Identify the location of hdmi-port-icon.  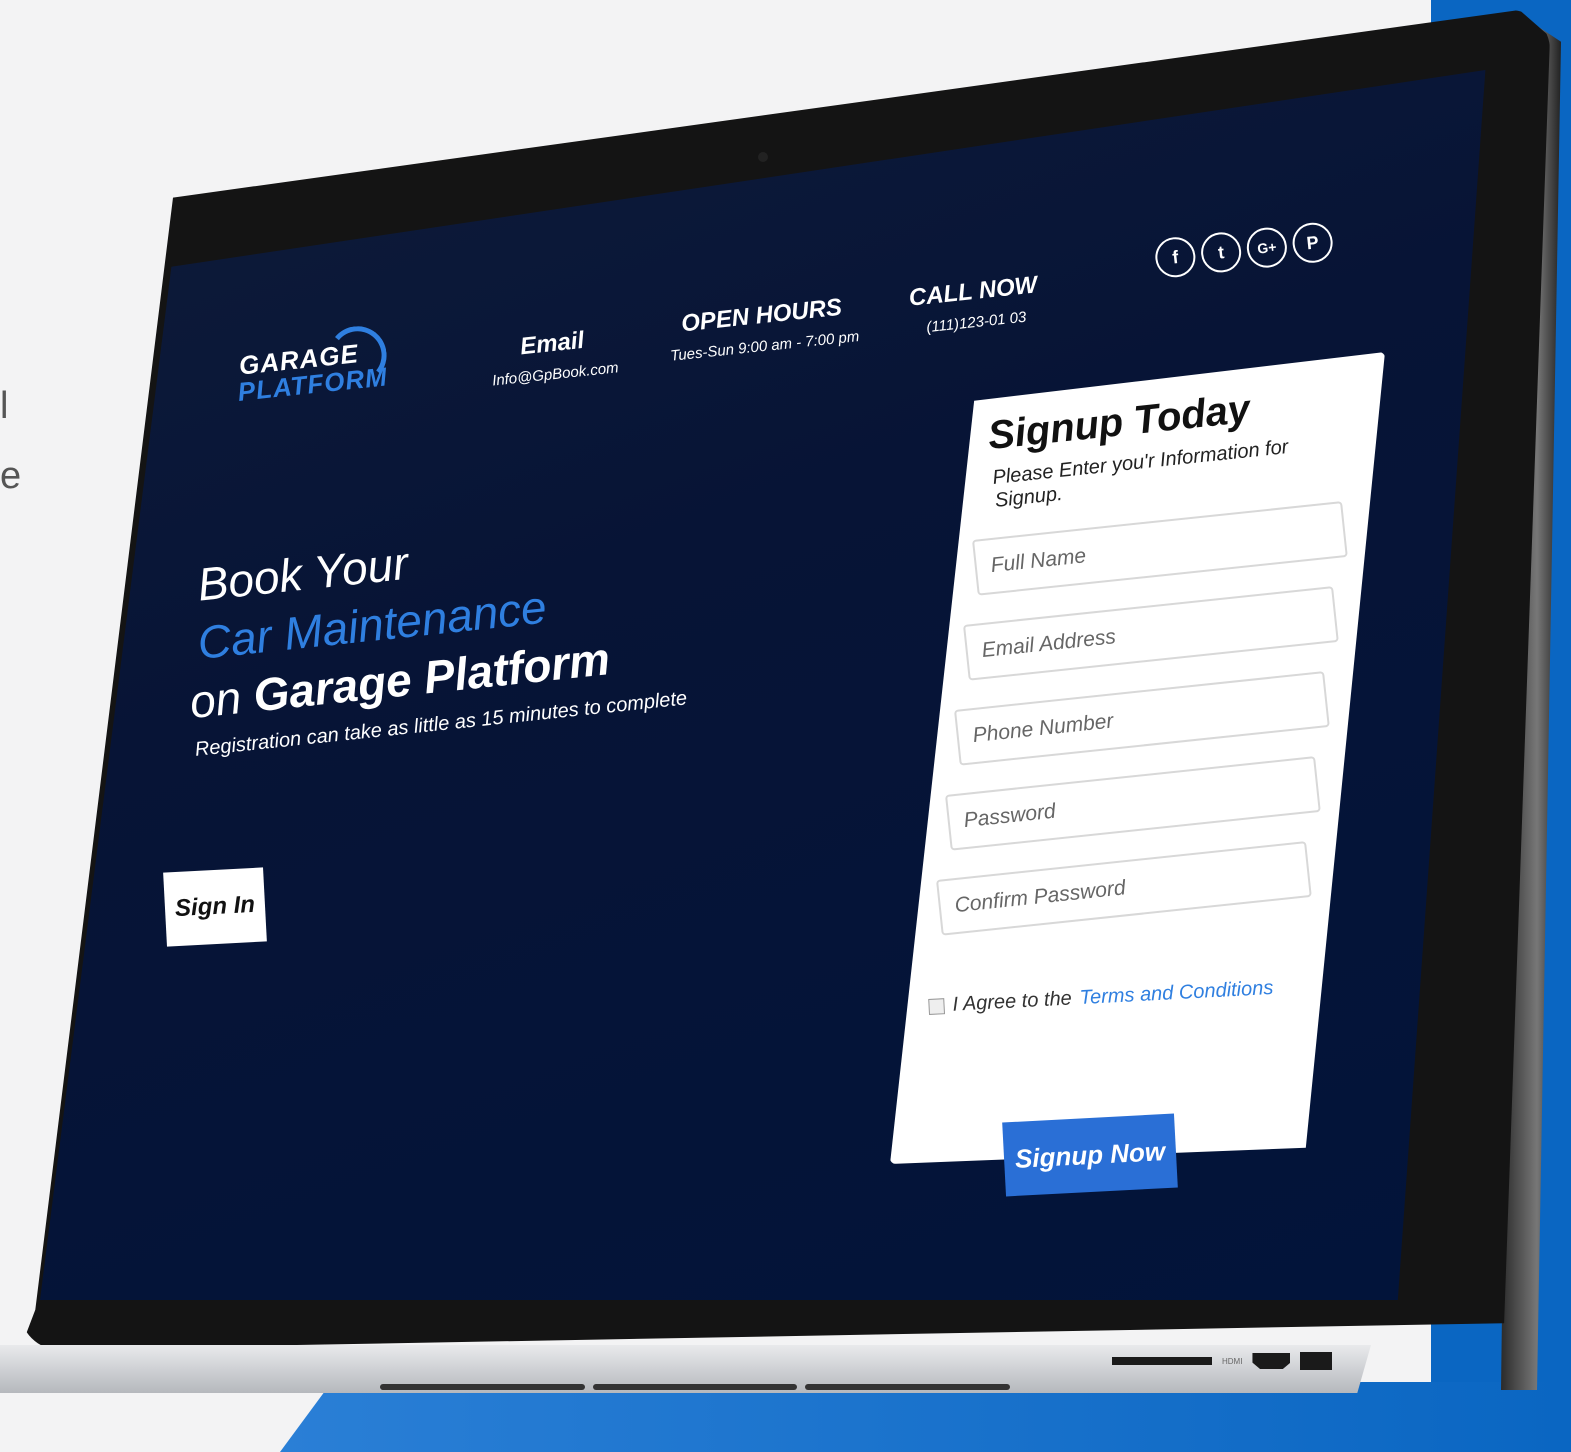
(1271, 1361).